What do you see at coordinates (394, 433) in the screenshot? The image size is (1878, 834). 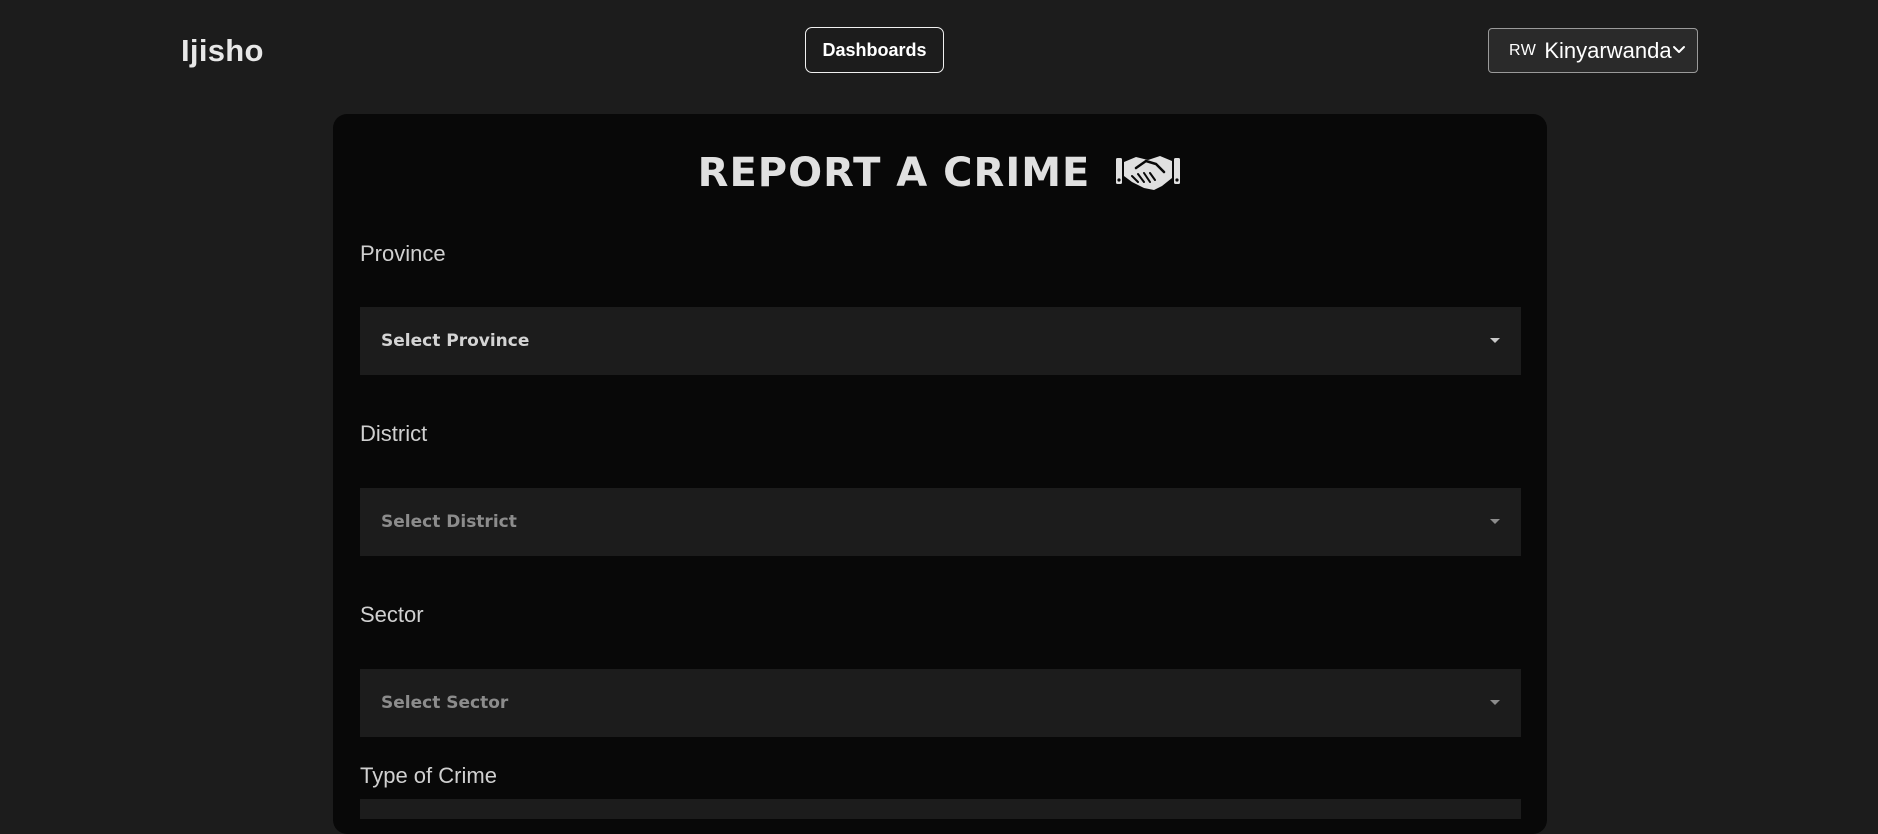 I see `district-label: District` at bounding box center [394, 433].